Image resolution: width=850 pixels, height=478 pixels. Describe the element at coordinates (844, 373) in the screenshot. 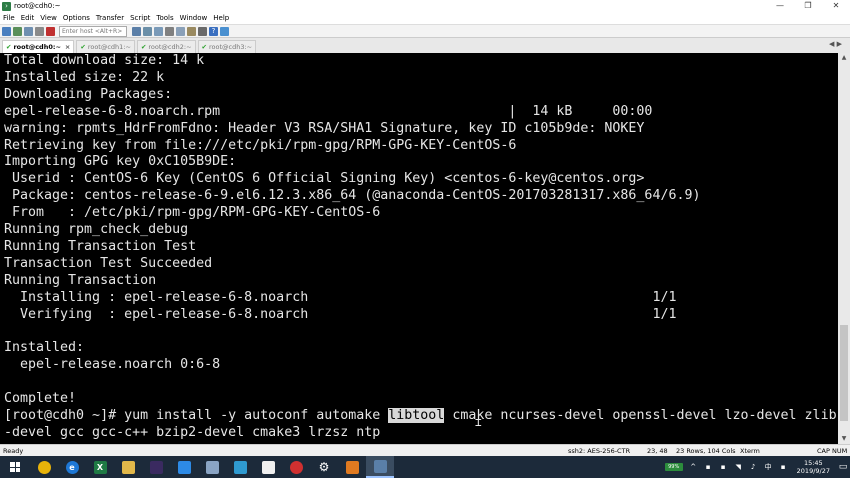

I see `scroll-thumb` at that location.